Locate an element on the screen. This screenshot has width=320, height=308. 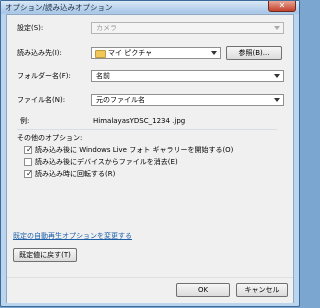
import-to-value: マイ ピクチャ is located at coordinates (130, 53).